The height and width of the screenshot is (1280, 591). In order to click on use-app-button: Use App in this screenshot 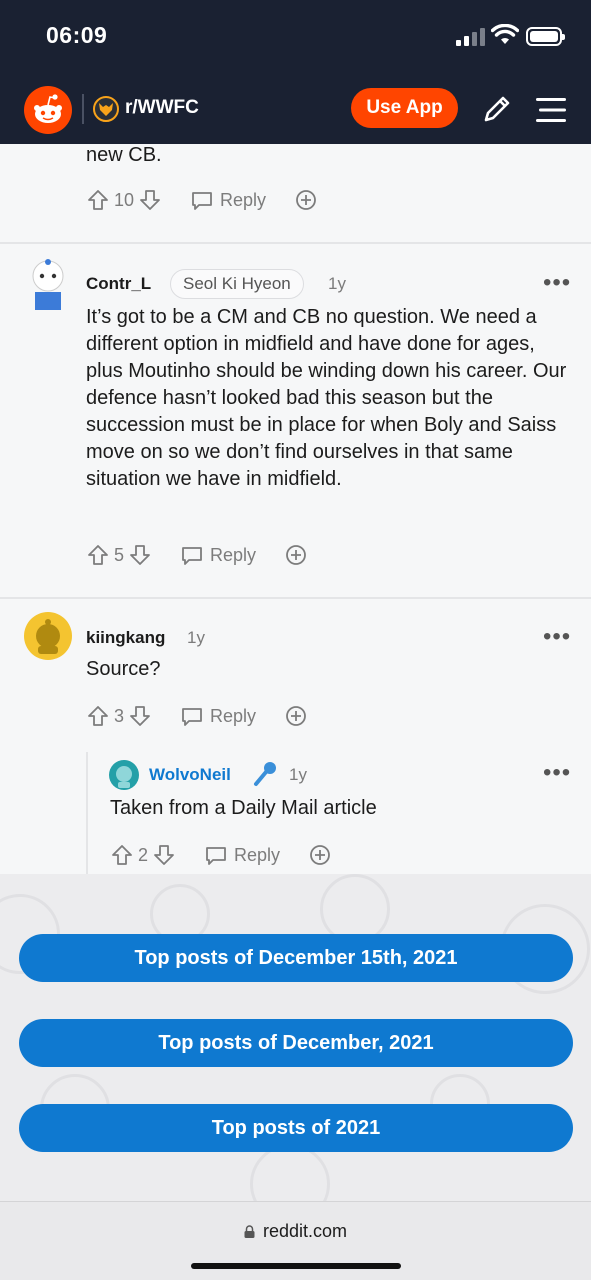, I will do `click(404, 108)`.